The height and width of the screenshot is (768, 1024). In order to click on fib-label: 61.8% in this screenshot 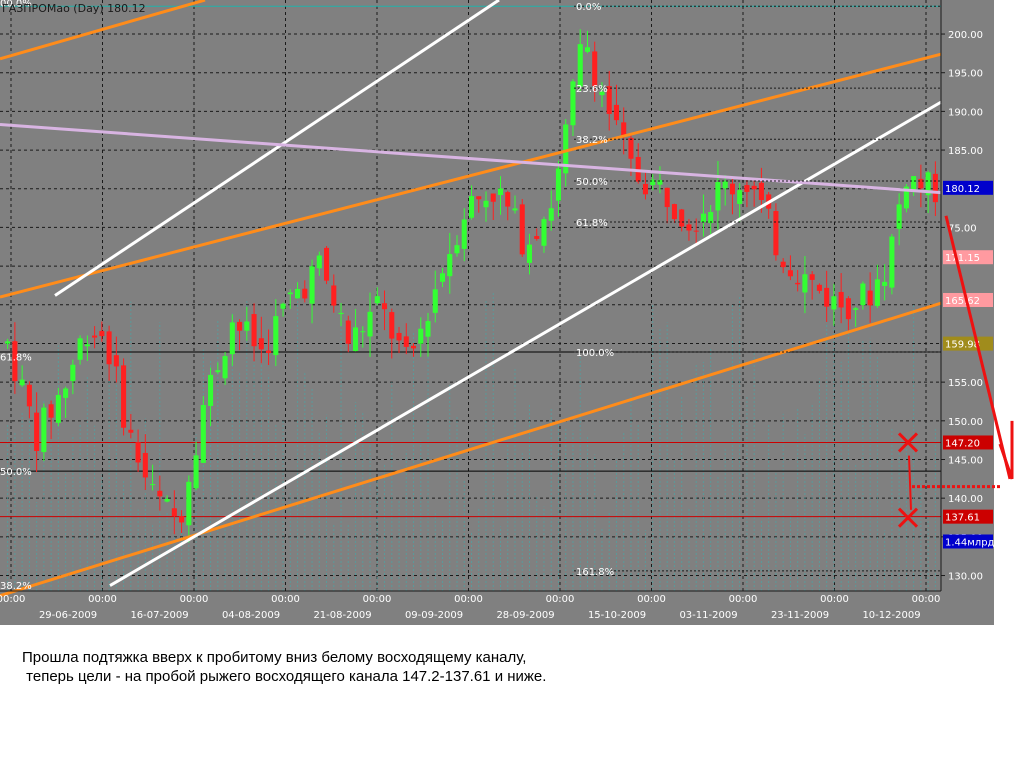, I will do `click(592, 223)`.